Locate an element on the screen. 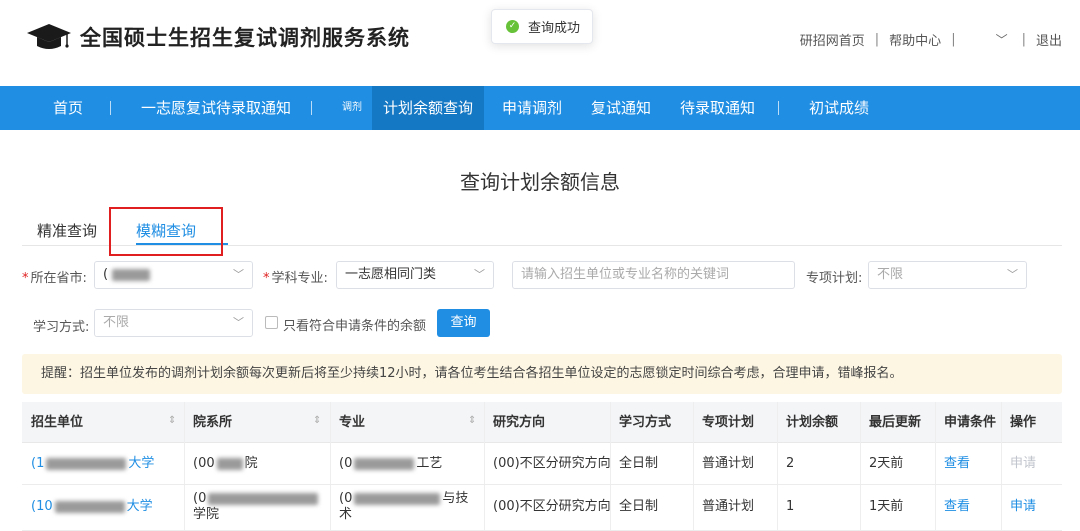  nav-item-home: 首页 is located at coordinates (68, 108).